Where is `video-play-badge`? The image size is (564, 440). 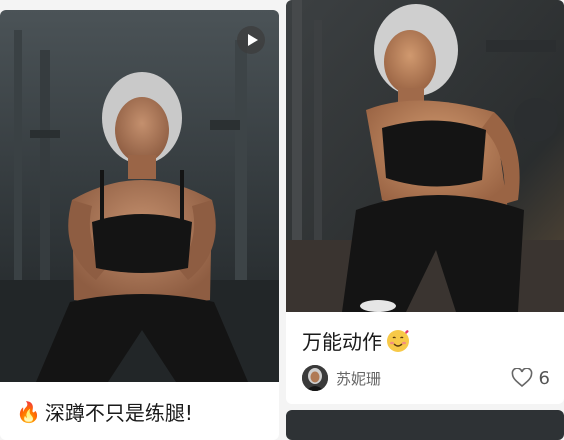 video-play-badge is located at coordinates (251, 40).